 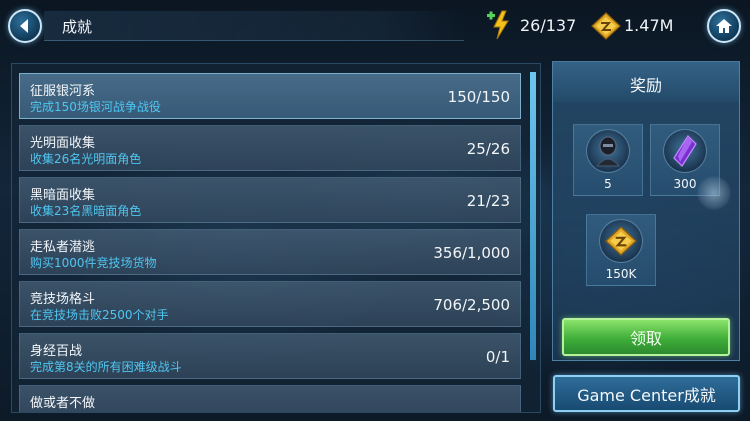 I want to click on game-center-button: Game Center成就, so click(x=646, y=393).